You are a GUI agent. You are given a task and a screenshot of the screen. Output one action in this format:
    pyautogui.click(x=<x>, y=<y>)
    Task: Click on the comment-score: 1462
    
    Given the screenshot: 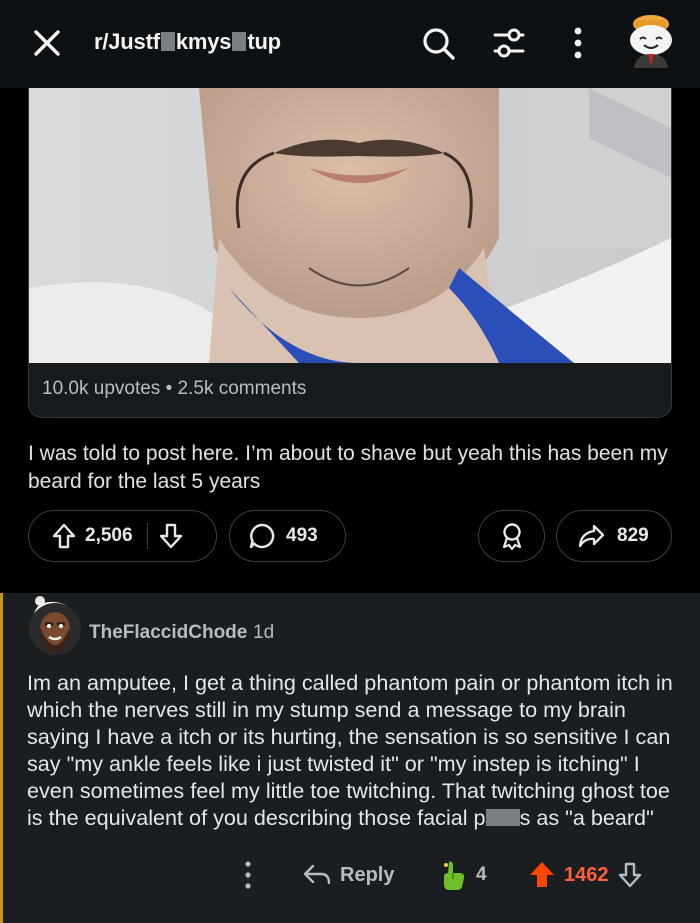 What is the action you would take?
    pyautogui.click(x=586, y=874)
    